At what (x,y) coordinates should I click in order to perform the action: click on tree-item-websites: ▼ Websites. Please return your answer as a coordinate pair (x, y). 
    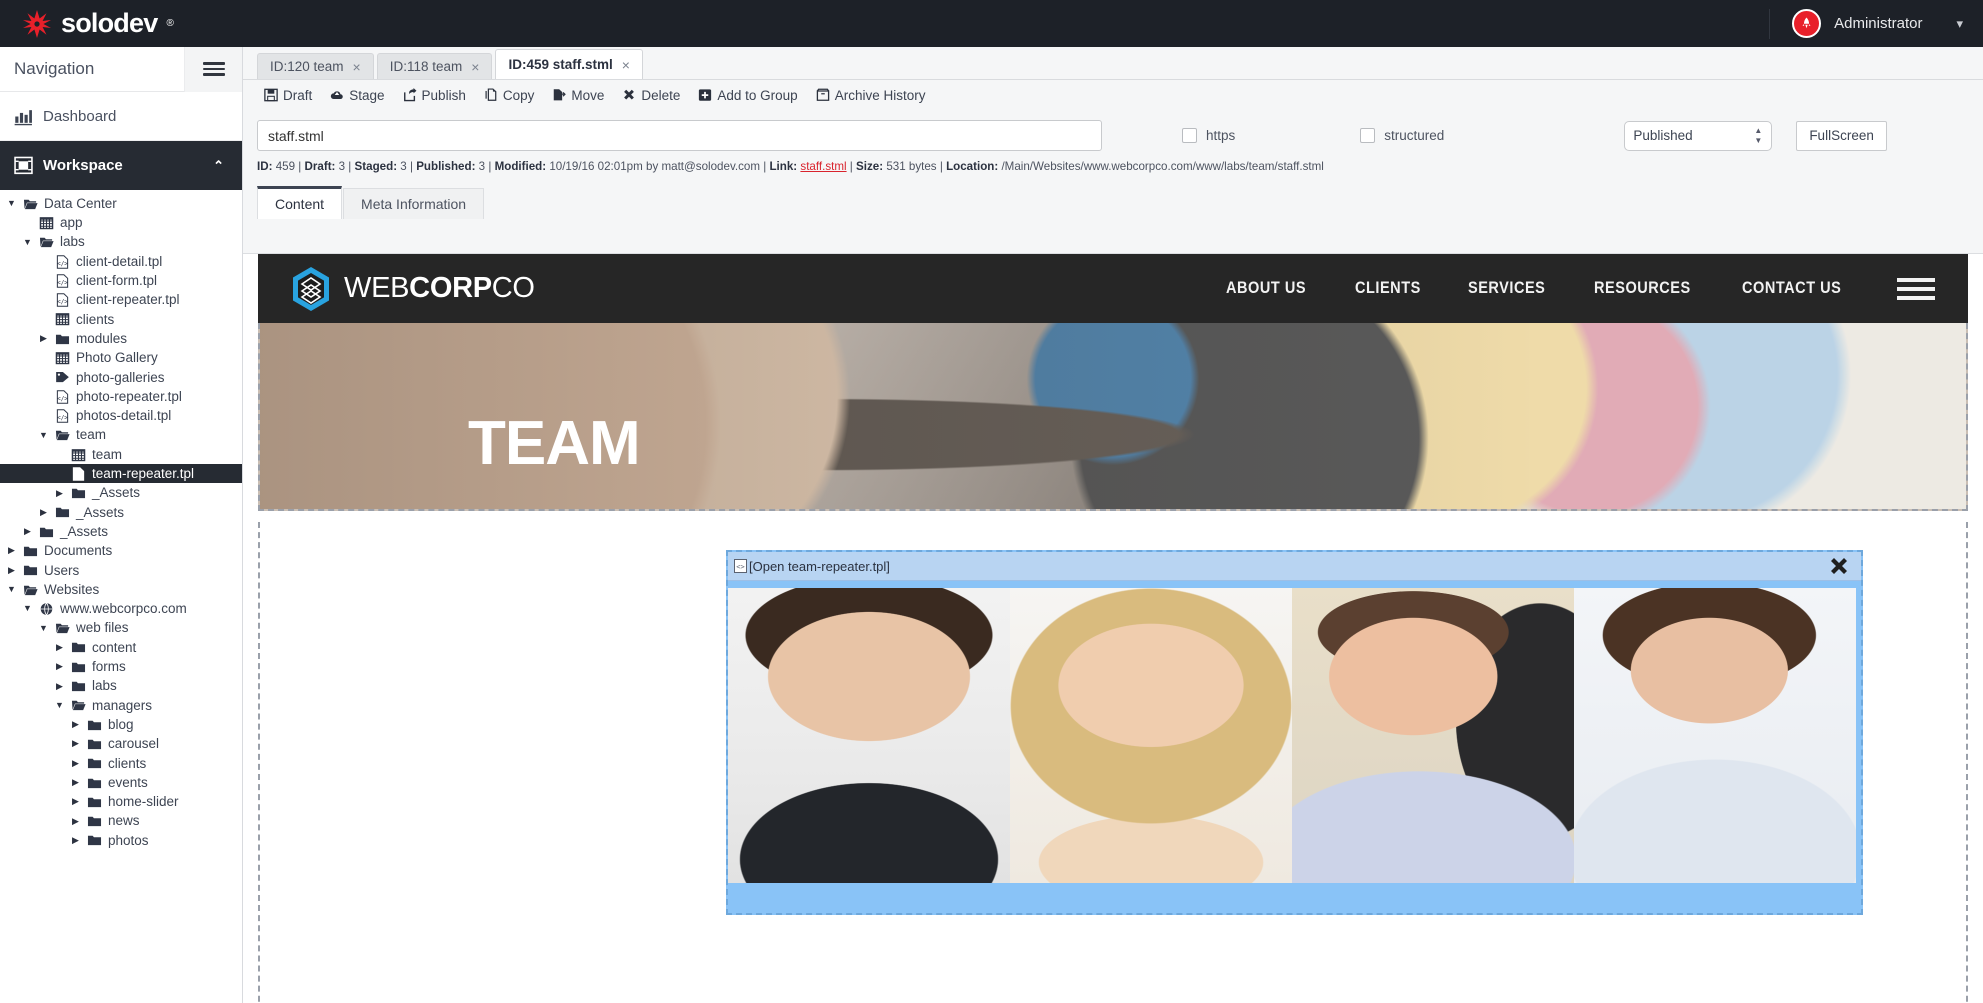
    Looking at the image, I should click on (121, 589).